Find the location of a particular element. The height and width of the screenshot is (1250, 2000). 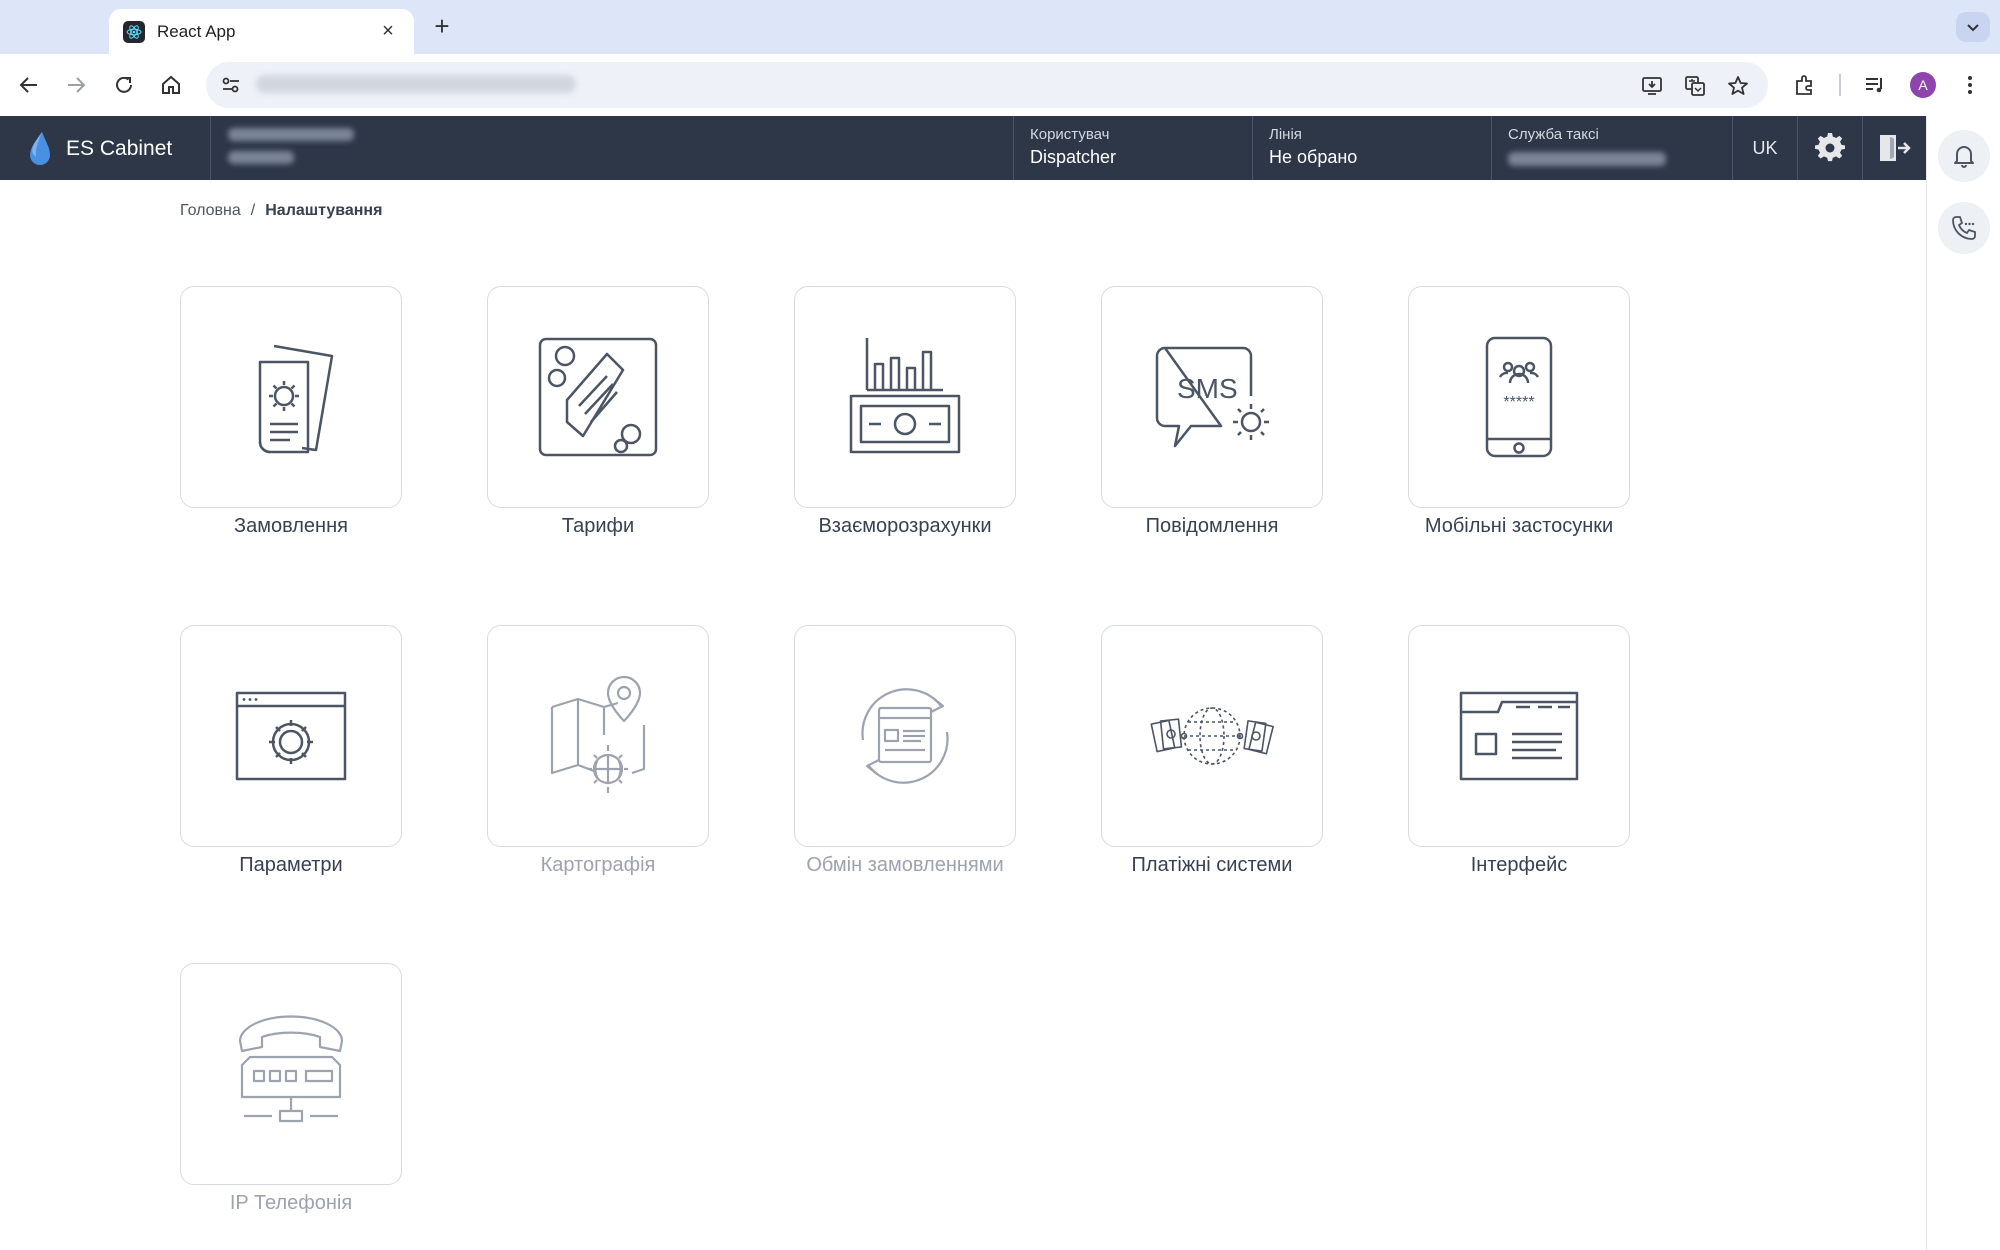

card-label: Картографія is located at coordinates (598, 865).